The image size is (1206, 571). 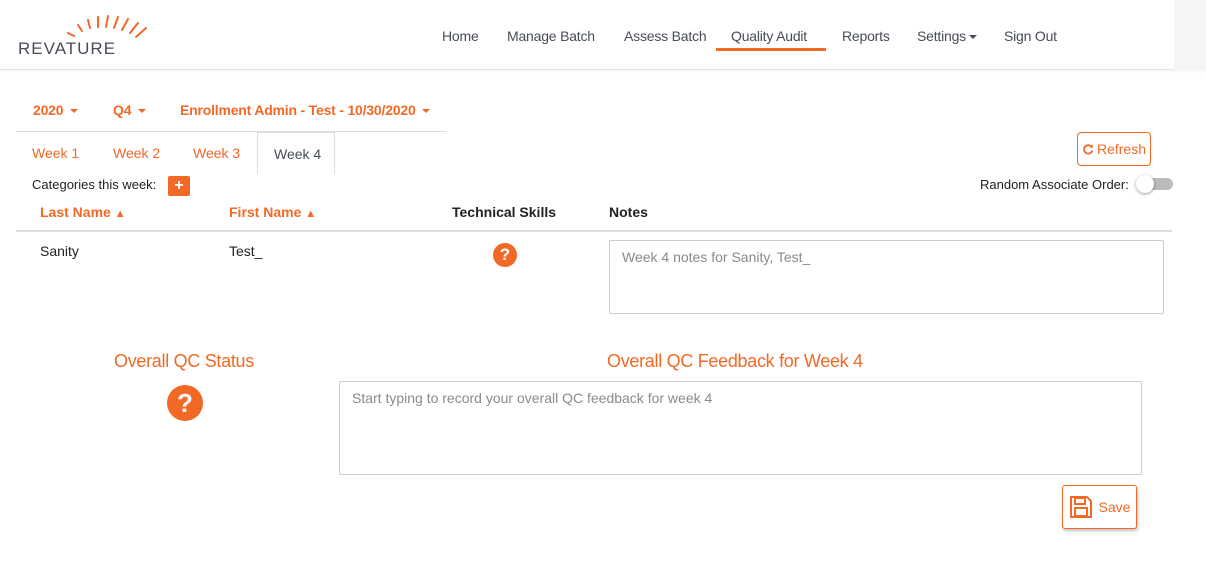 I want to click on add-category-button: +, so click(x=179, y=186).